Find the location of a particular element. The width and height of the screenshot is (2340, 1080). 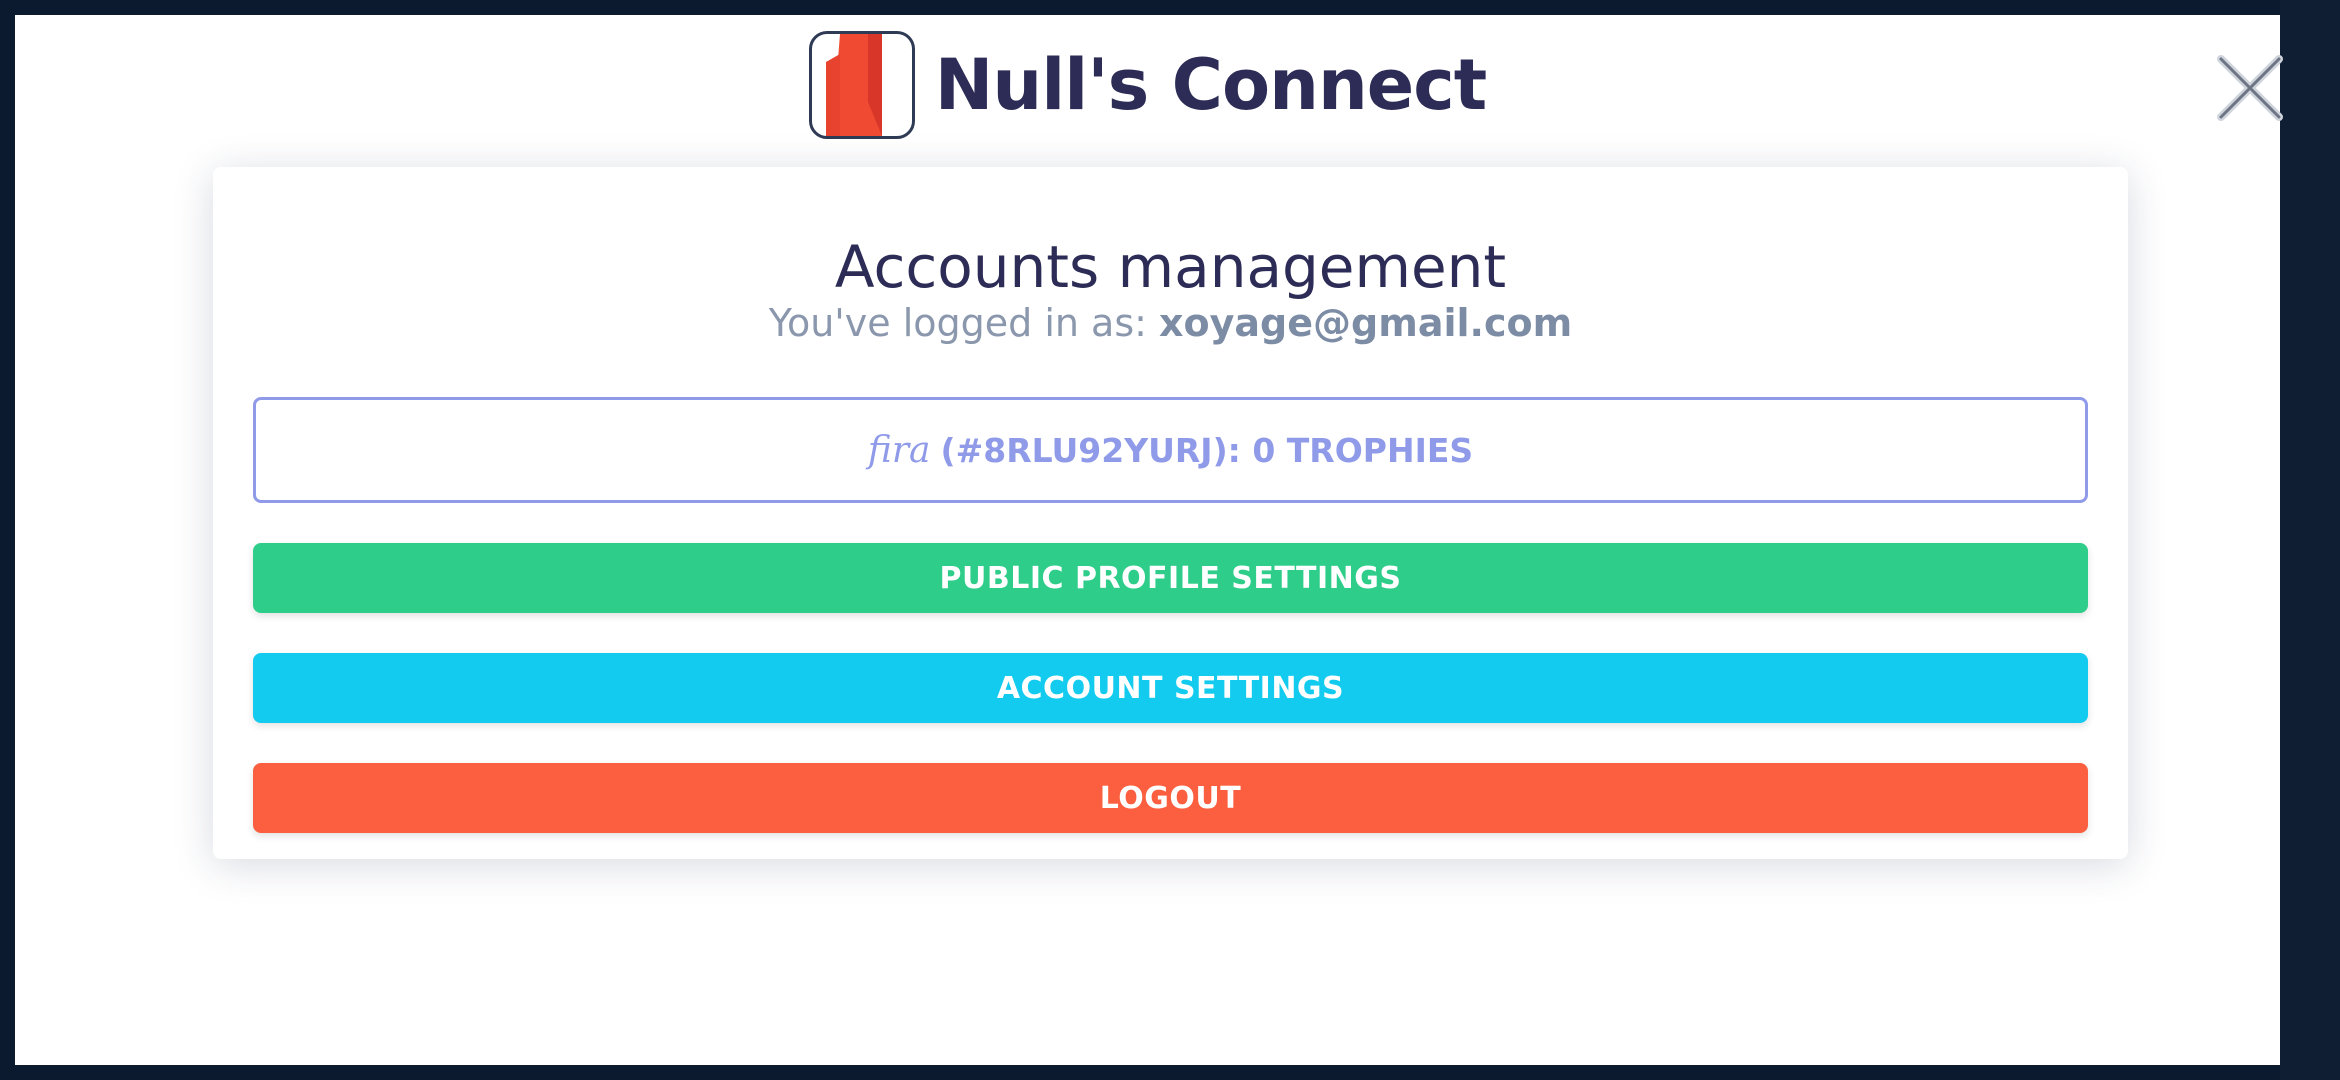

logo-icon is located at coordinates (861, 85).